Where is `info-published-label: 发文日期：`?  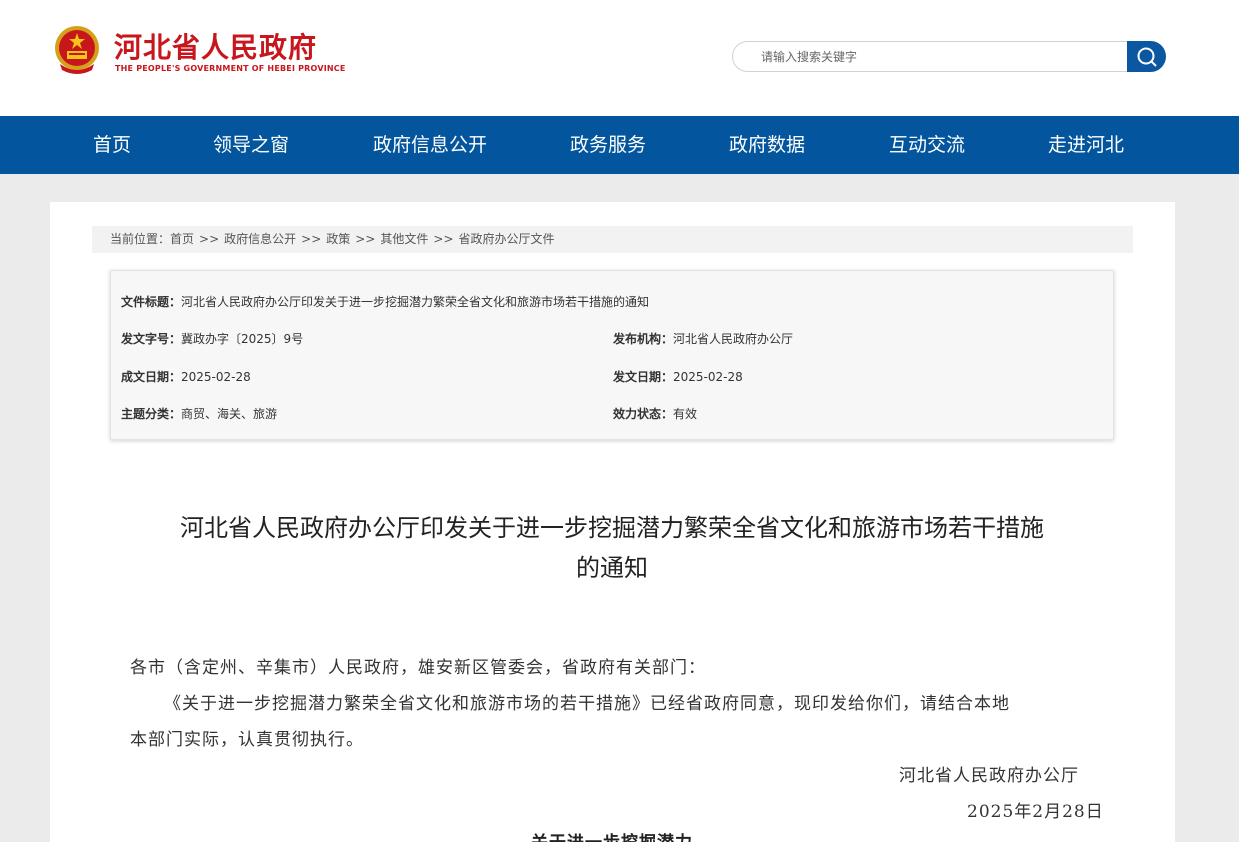
info-published-label: 发文日期： is located at coordinates (643, 377).